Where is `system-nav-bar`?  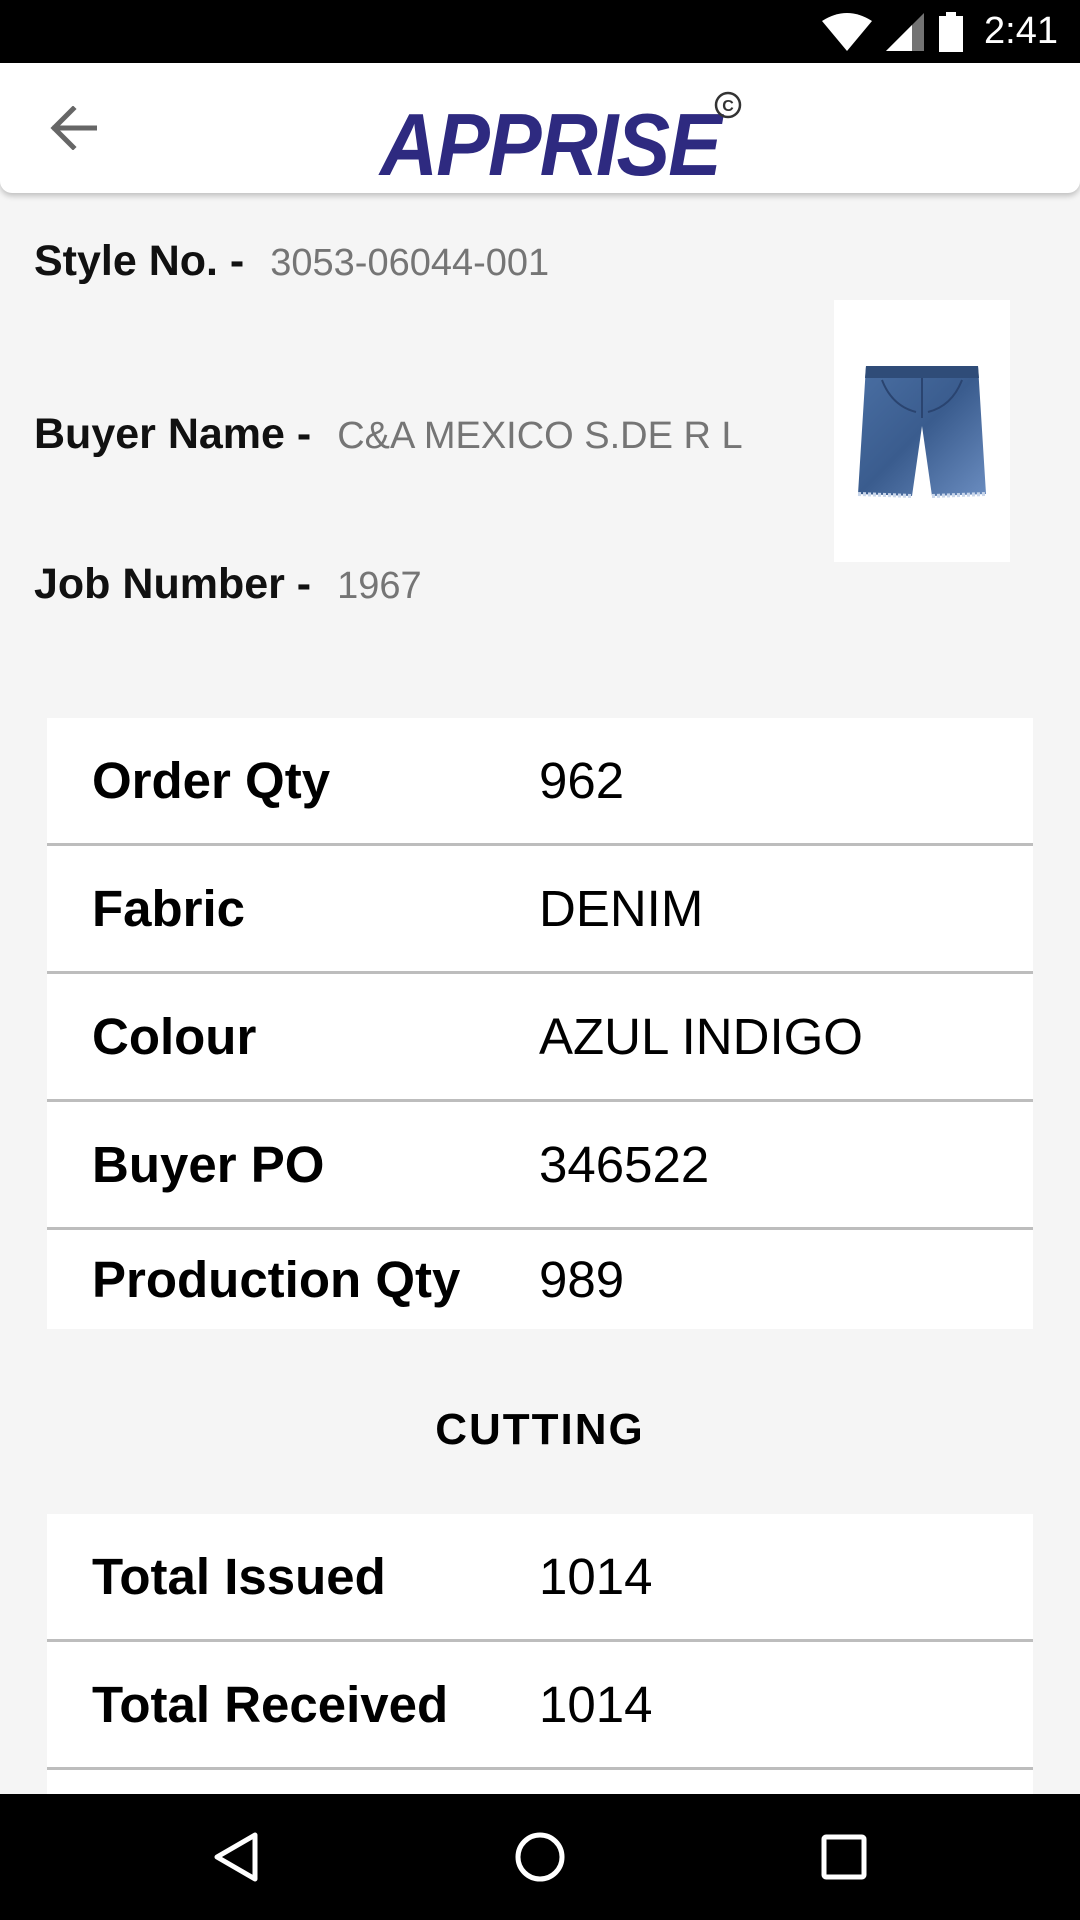 system-nav-bar is located at coordinates (540, 1857).